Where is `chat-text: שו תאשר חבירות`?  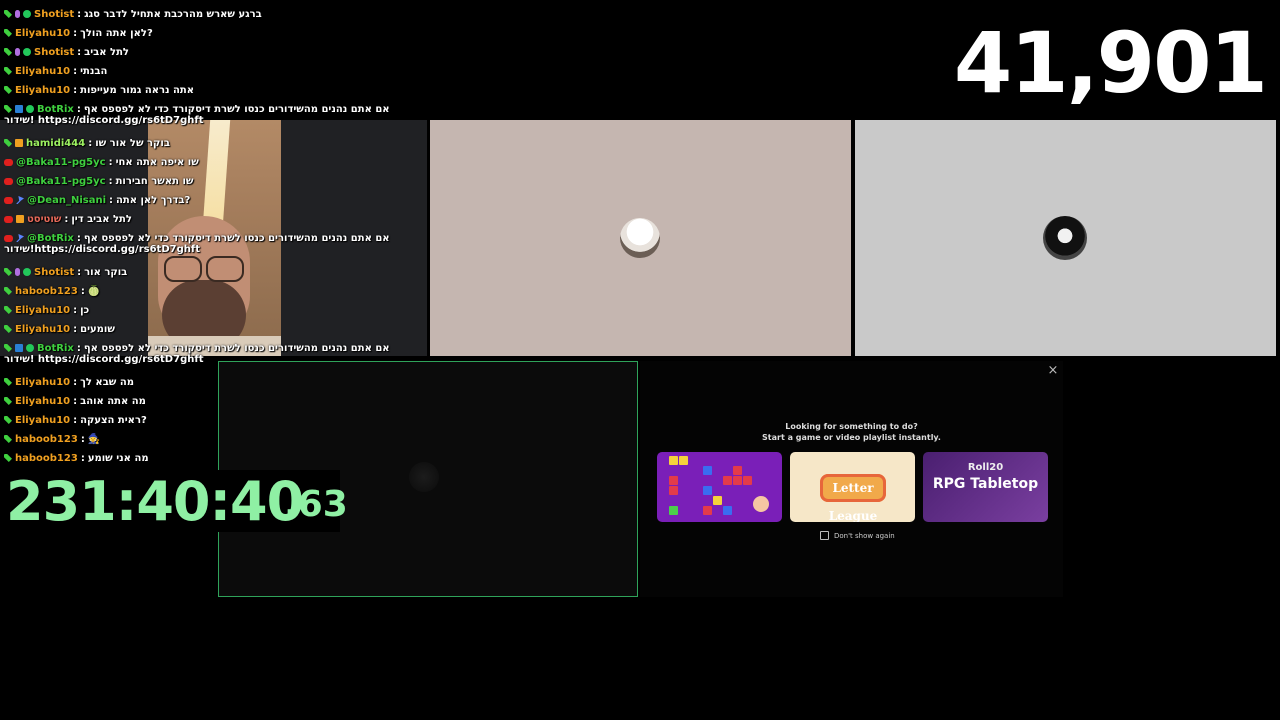
chat-text: שו תאשר חבירות is located at coordinates (154, 181).